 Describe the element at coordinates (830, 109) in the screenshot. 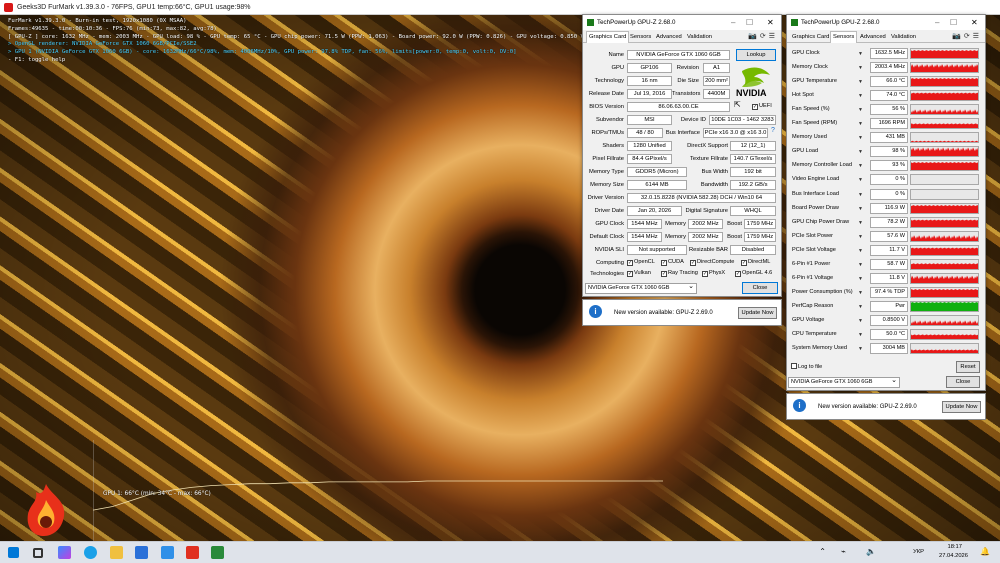

I see `sensor-label: Fan Speed (%)` at that location.